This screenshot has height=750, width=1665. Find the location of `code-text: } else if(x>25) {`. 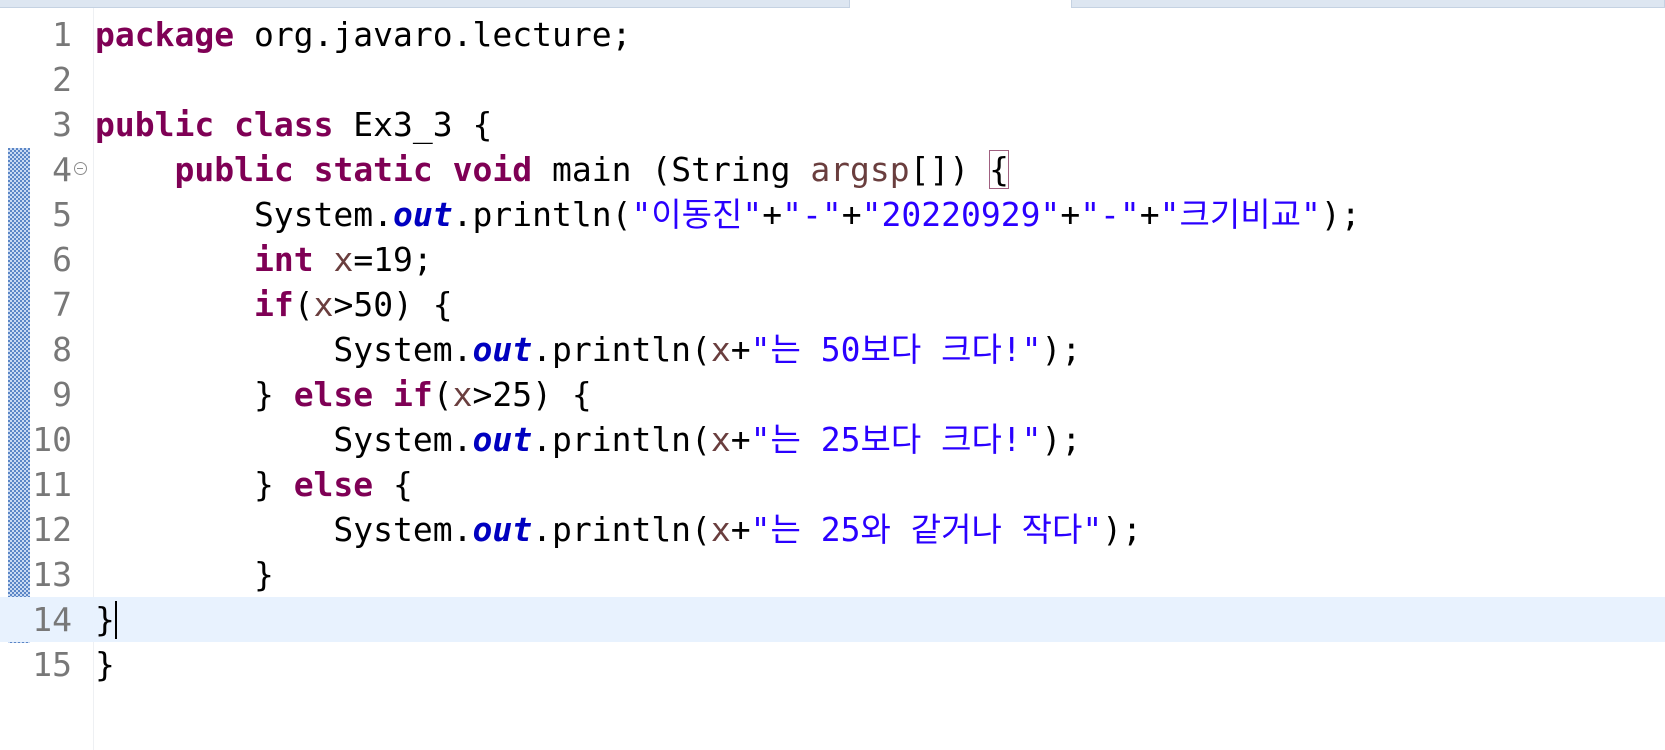

code-text: } else if(x>25) { is located at coordinates (343, 394).